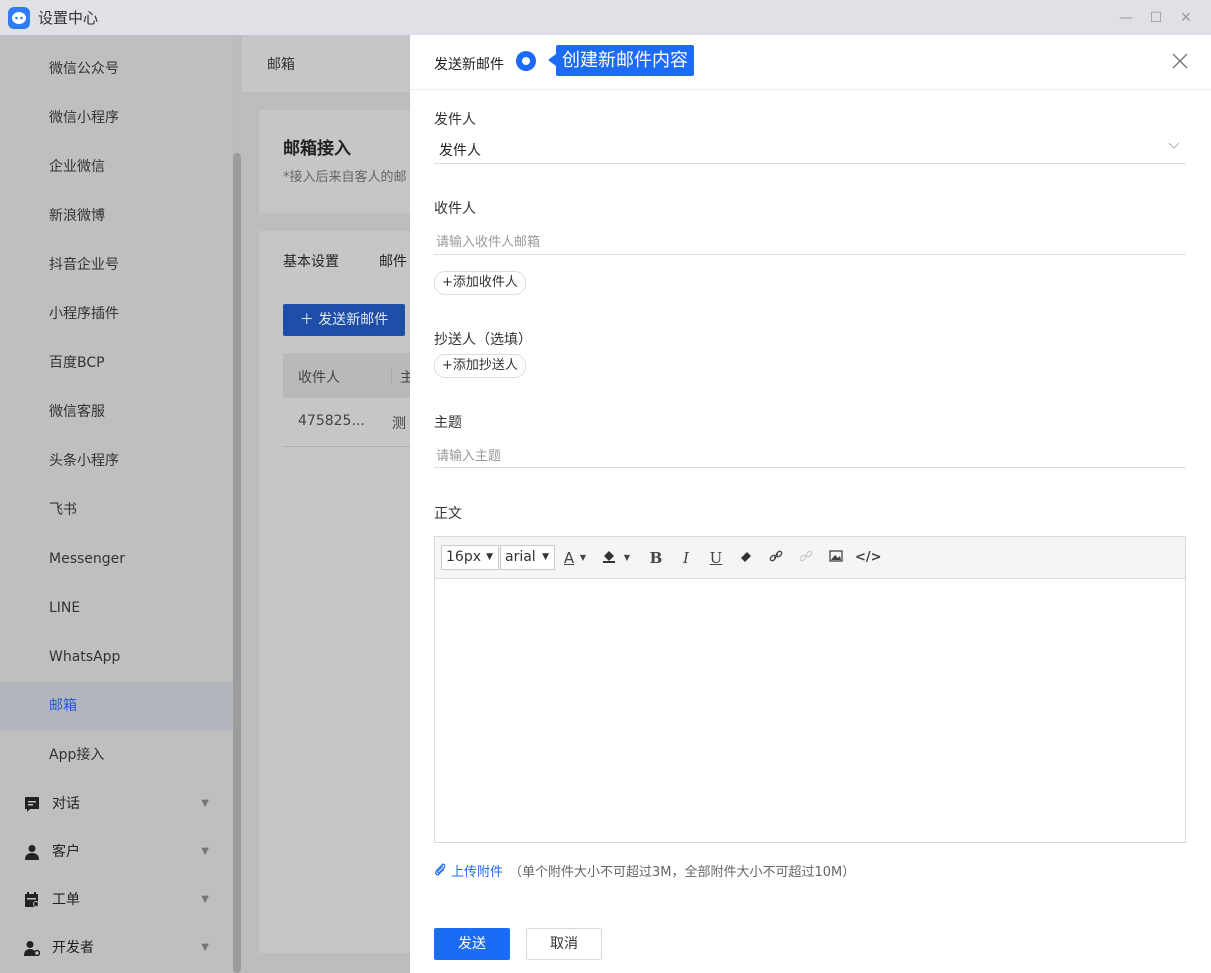  I want to click on code-icon: </>, so click(868, 558).